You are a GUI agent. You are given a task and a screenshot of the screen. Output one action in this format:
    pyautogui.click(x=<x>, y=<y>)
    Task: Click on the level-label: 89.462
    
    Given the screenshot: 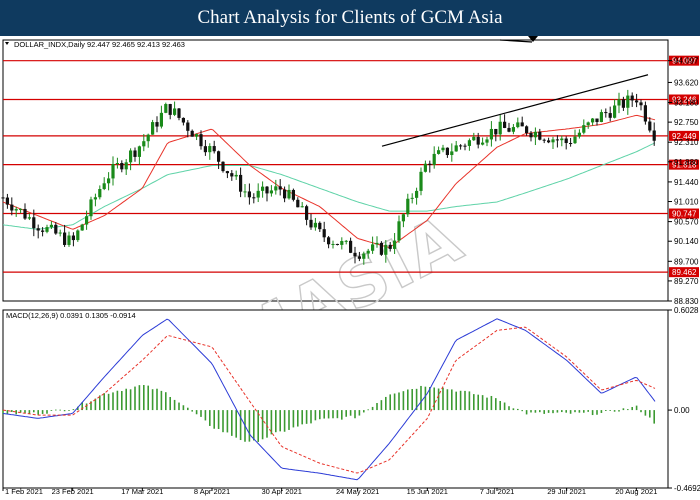 What is the action you would take?
    pyautogui.click(x=684, y=272)
    